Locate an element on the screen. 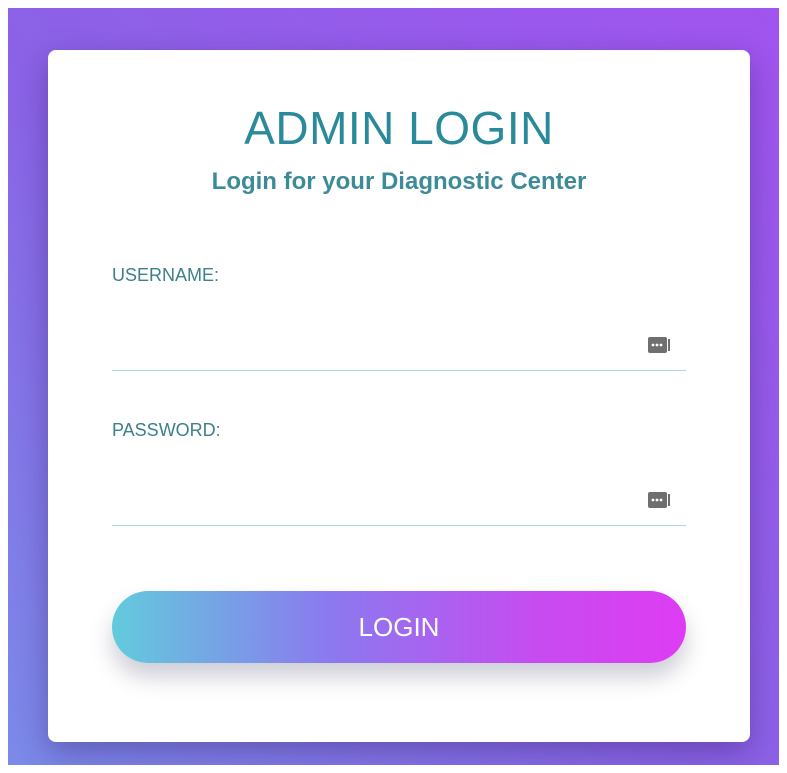 This screenshot has width=787, height=773. password-field-container is located at coordinates (399, 502).